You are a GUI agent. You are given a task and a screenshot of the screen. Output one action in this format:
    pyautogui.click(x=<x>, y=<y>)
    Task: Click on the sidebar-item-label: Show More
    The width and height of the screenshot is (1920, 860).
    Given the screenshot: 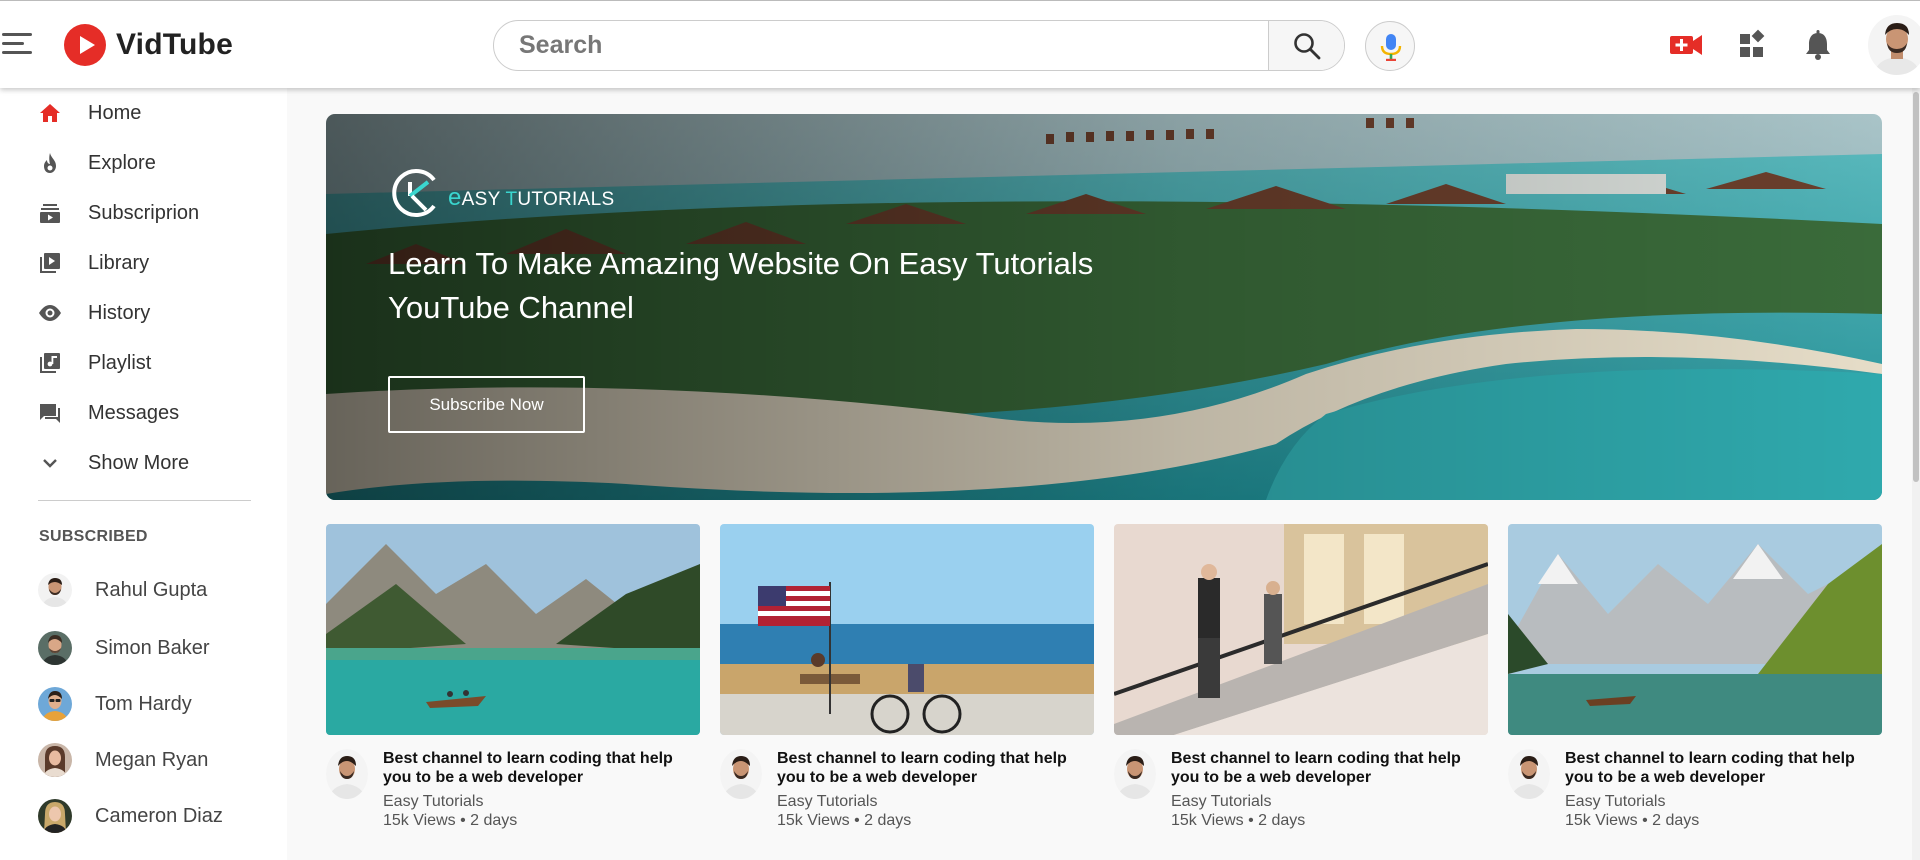 What is the action you would take?
    pyautogui.click(x=139, y=463)
    